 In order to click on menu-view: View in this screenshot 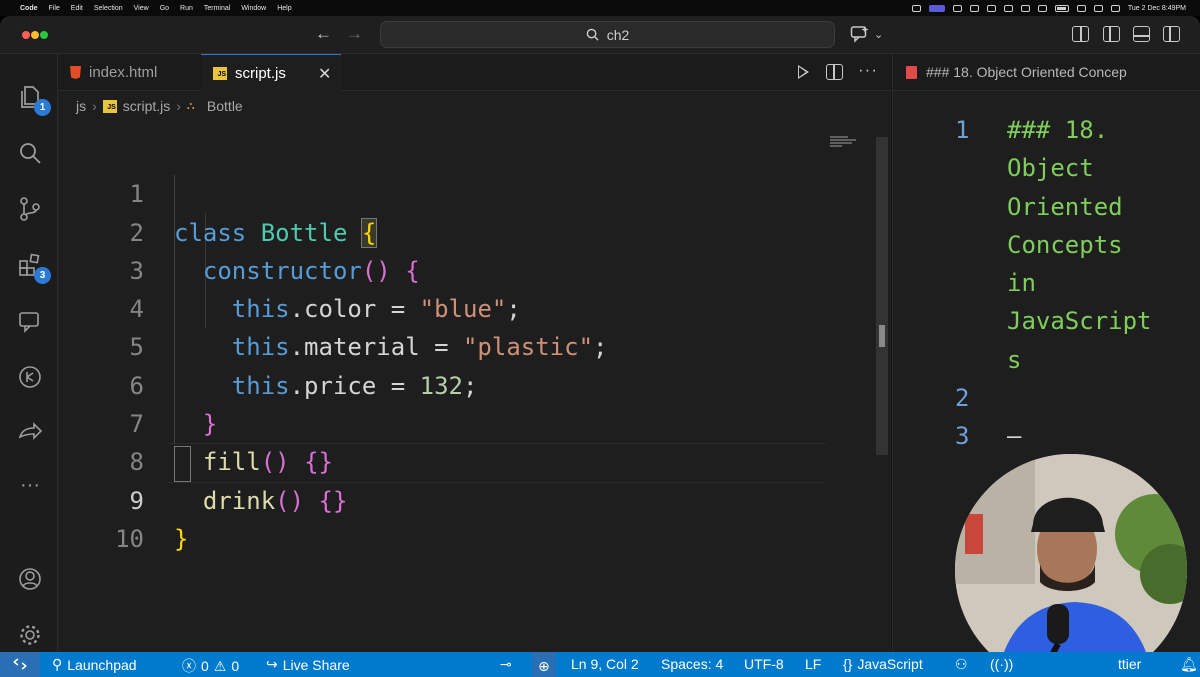, I will do `click(141, 8)`.